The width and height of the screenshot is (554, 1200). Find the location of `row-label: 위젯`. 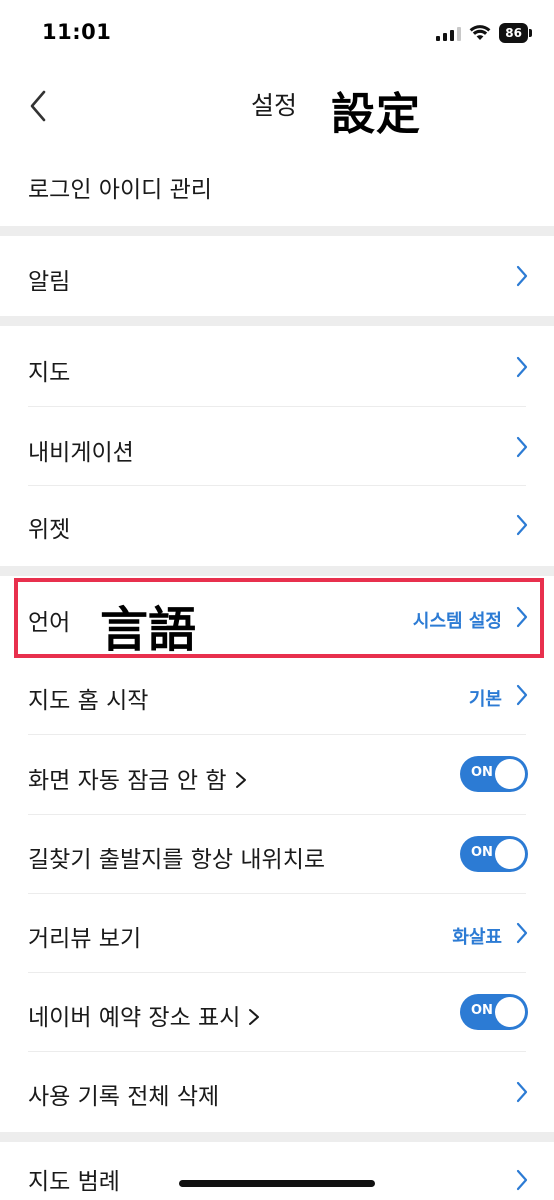

row-label: 위젯 is located at coordinates (49, 530).